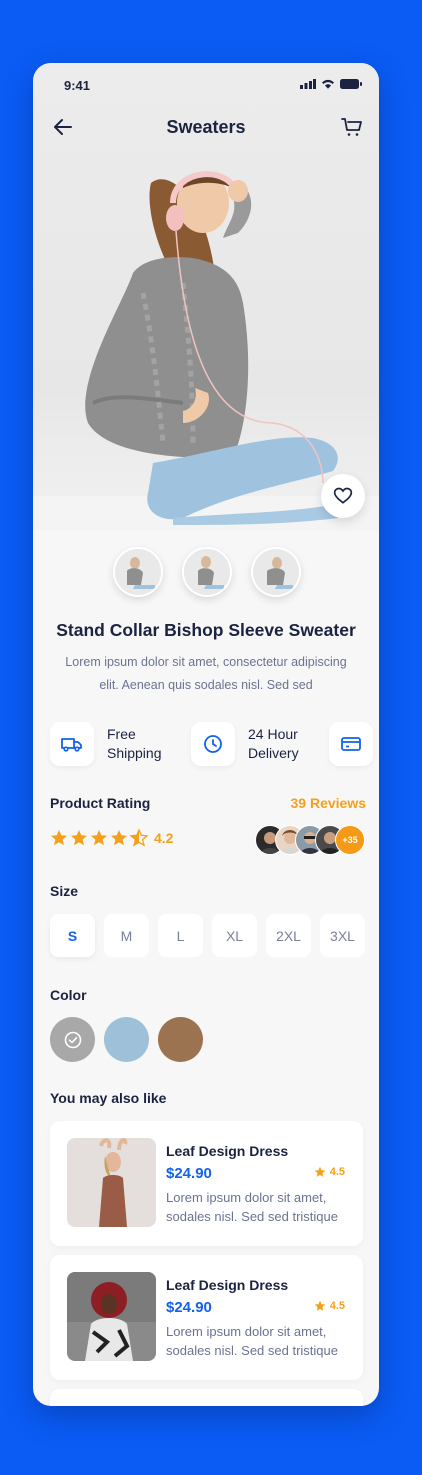 Image resolution: width=422 pixels, height=1475 pixels. I want to click on size-option-l: L, so click(180, 935).